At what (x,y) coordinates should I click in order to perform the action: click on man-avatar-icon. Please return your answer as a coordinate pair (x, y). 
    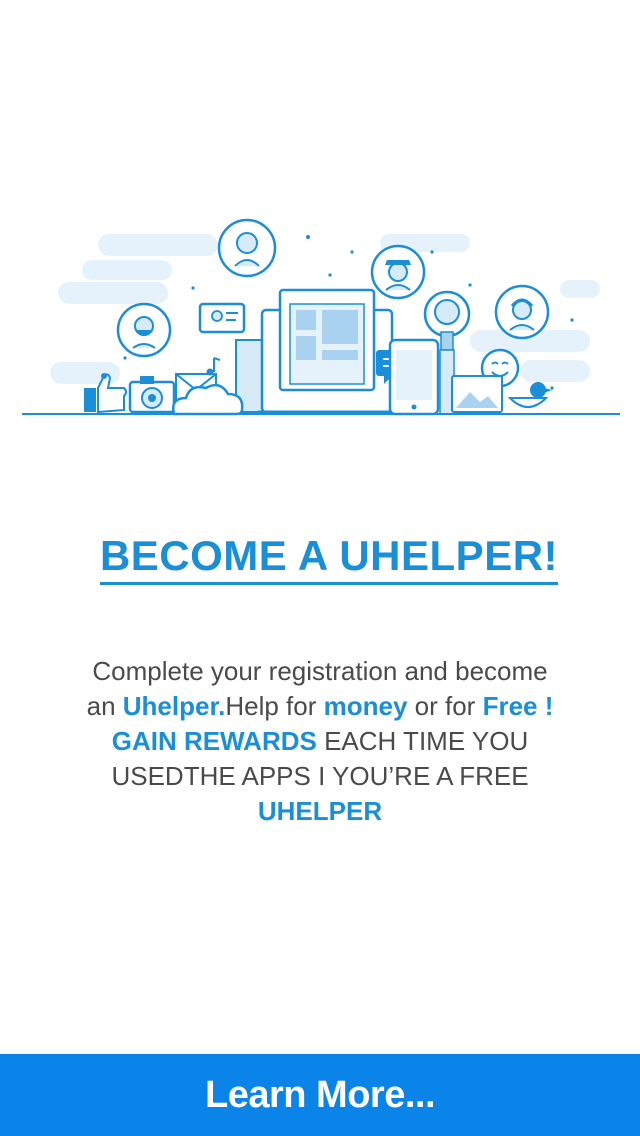
    Looking at the image, I should click on (398, 272).